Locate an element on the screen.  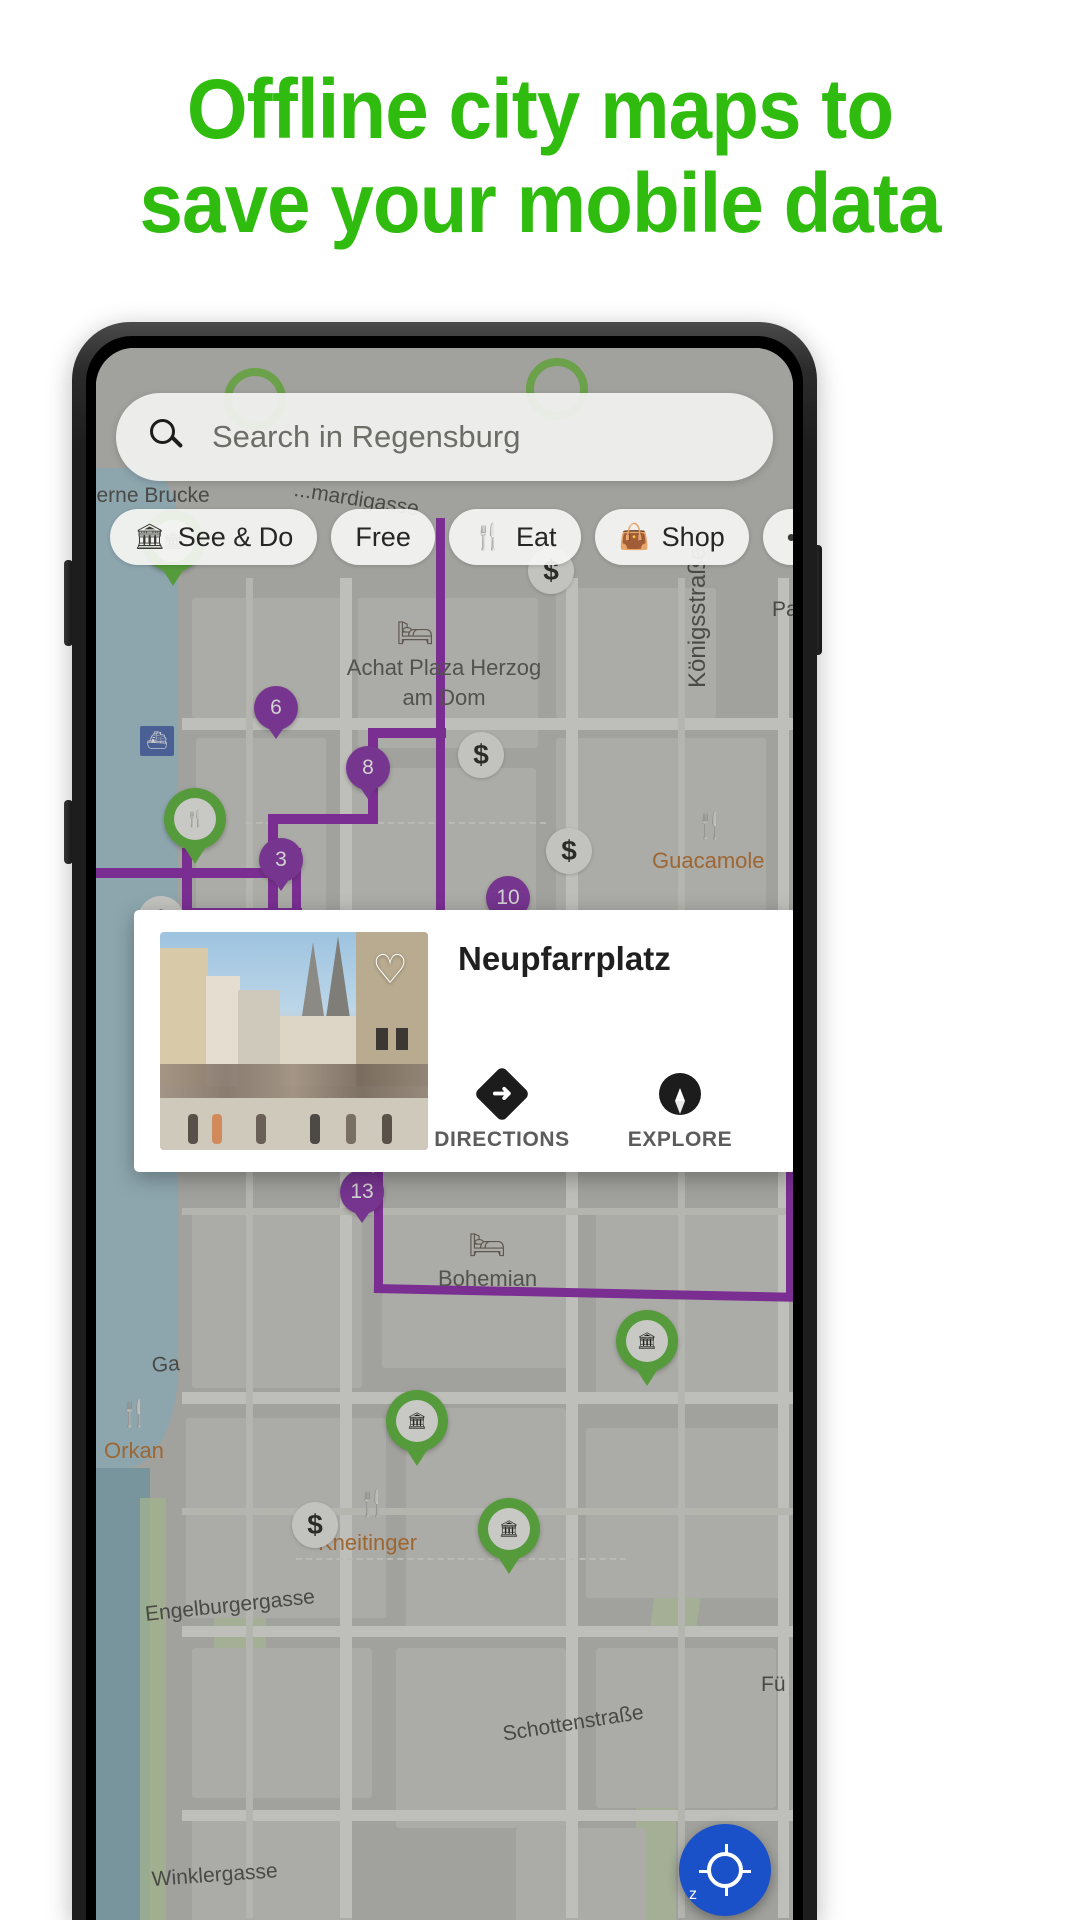
day-night-toggle-button: z is located at coordinates (725, 1870).